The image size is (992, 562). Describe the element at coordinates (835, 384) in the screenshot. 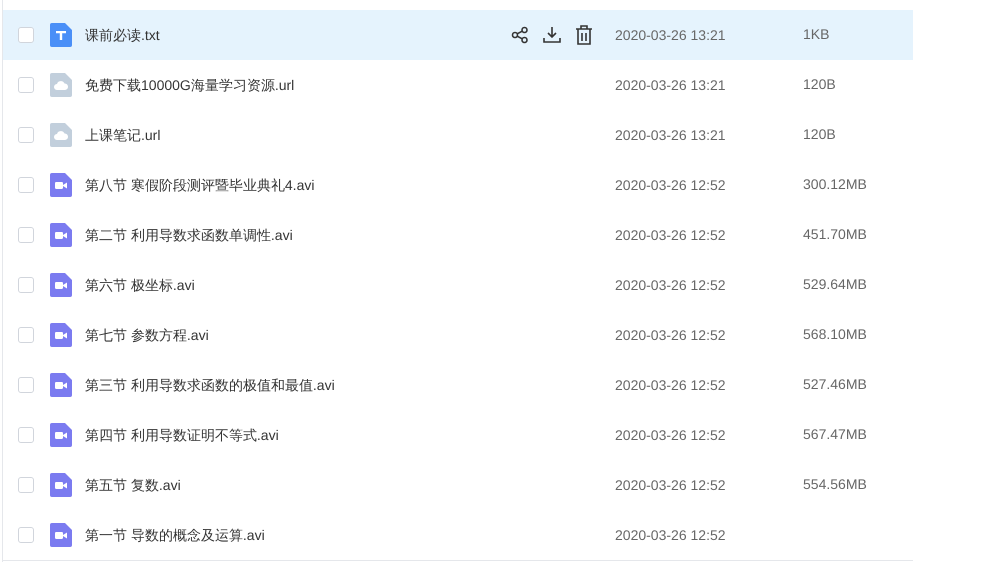

I see `file-size: 527.46MB` at that location.